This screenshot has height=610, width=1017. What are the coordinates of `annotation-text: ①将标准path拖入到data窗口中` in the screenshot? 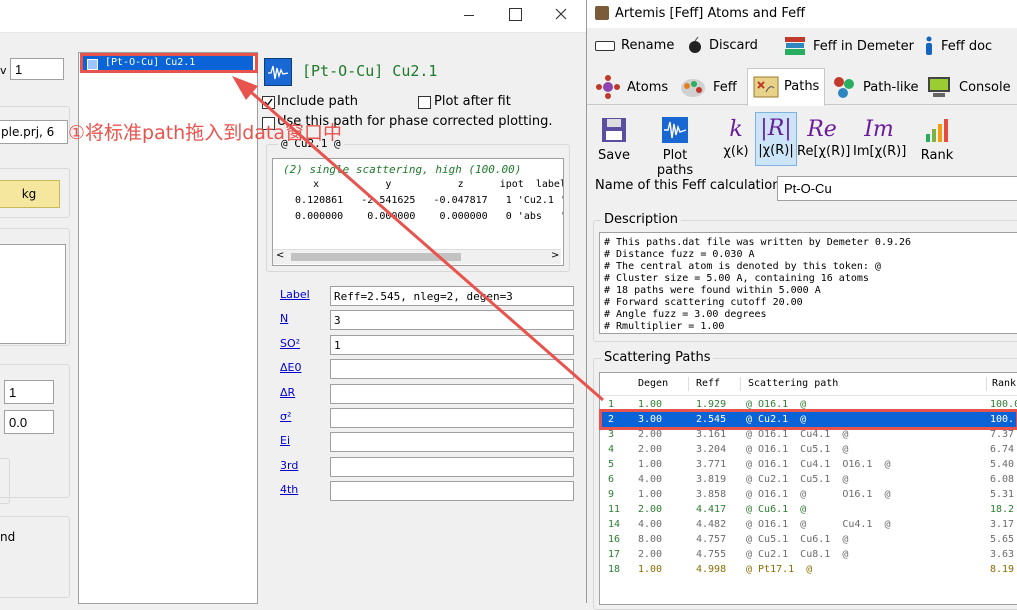 It's located at (205, 133).